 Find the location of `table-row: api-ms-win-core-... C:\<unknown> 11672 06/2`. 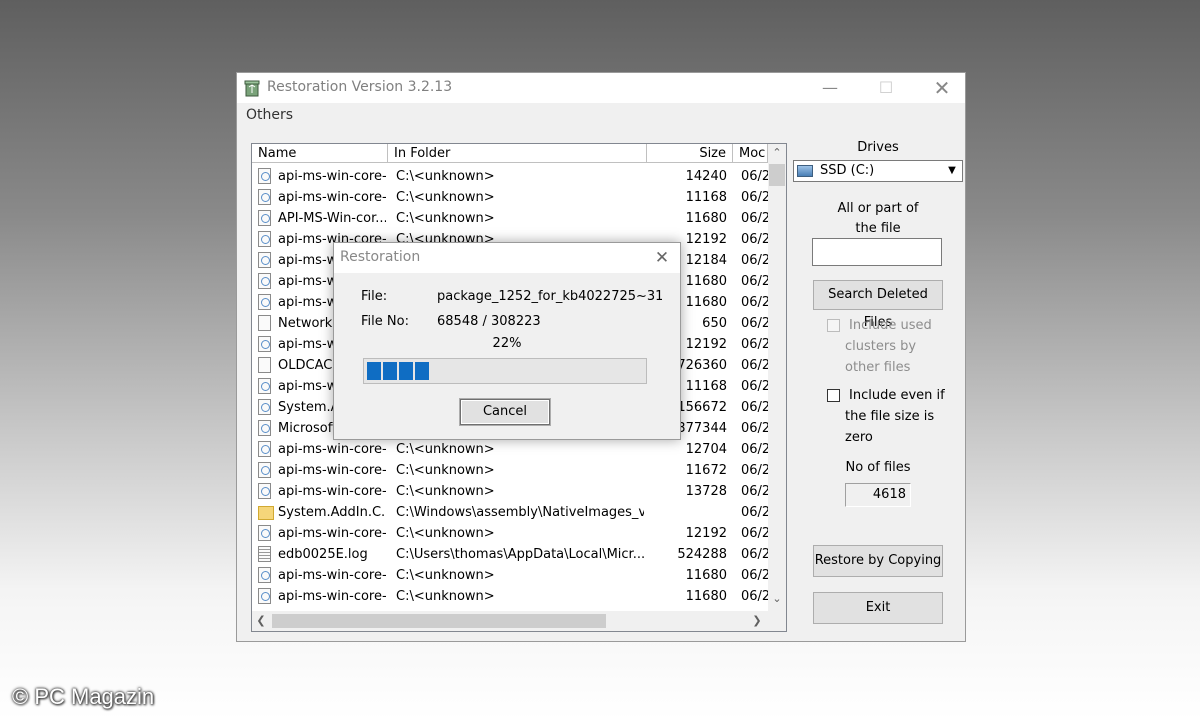

table-row: api-ms-win-core-... C:\<unknown> 11672 06/2 is located at coordinates (510, 470).